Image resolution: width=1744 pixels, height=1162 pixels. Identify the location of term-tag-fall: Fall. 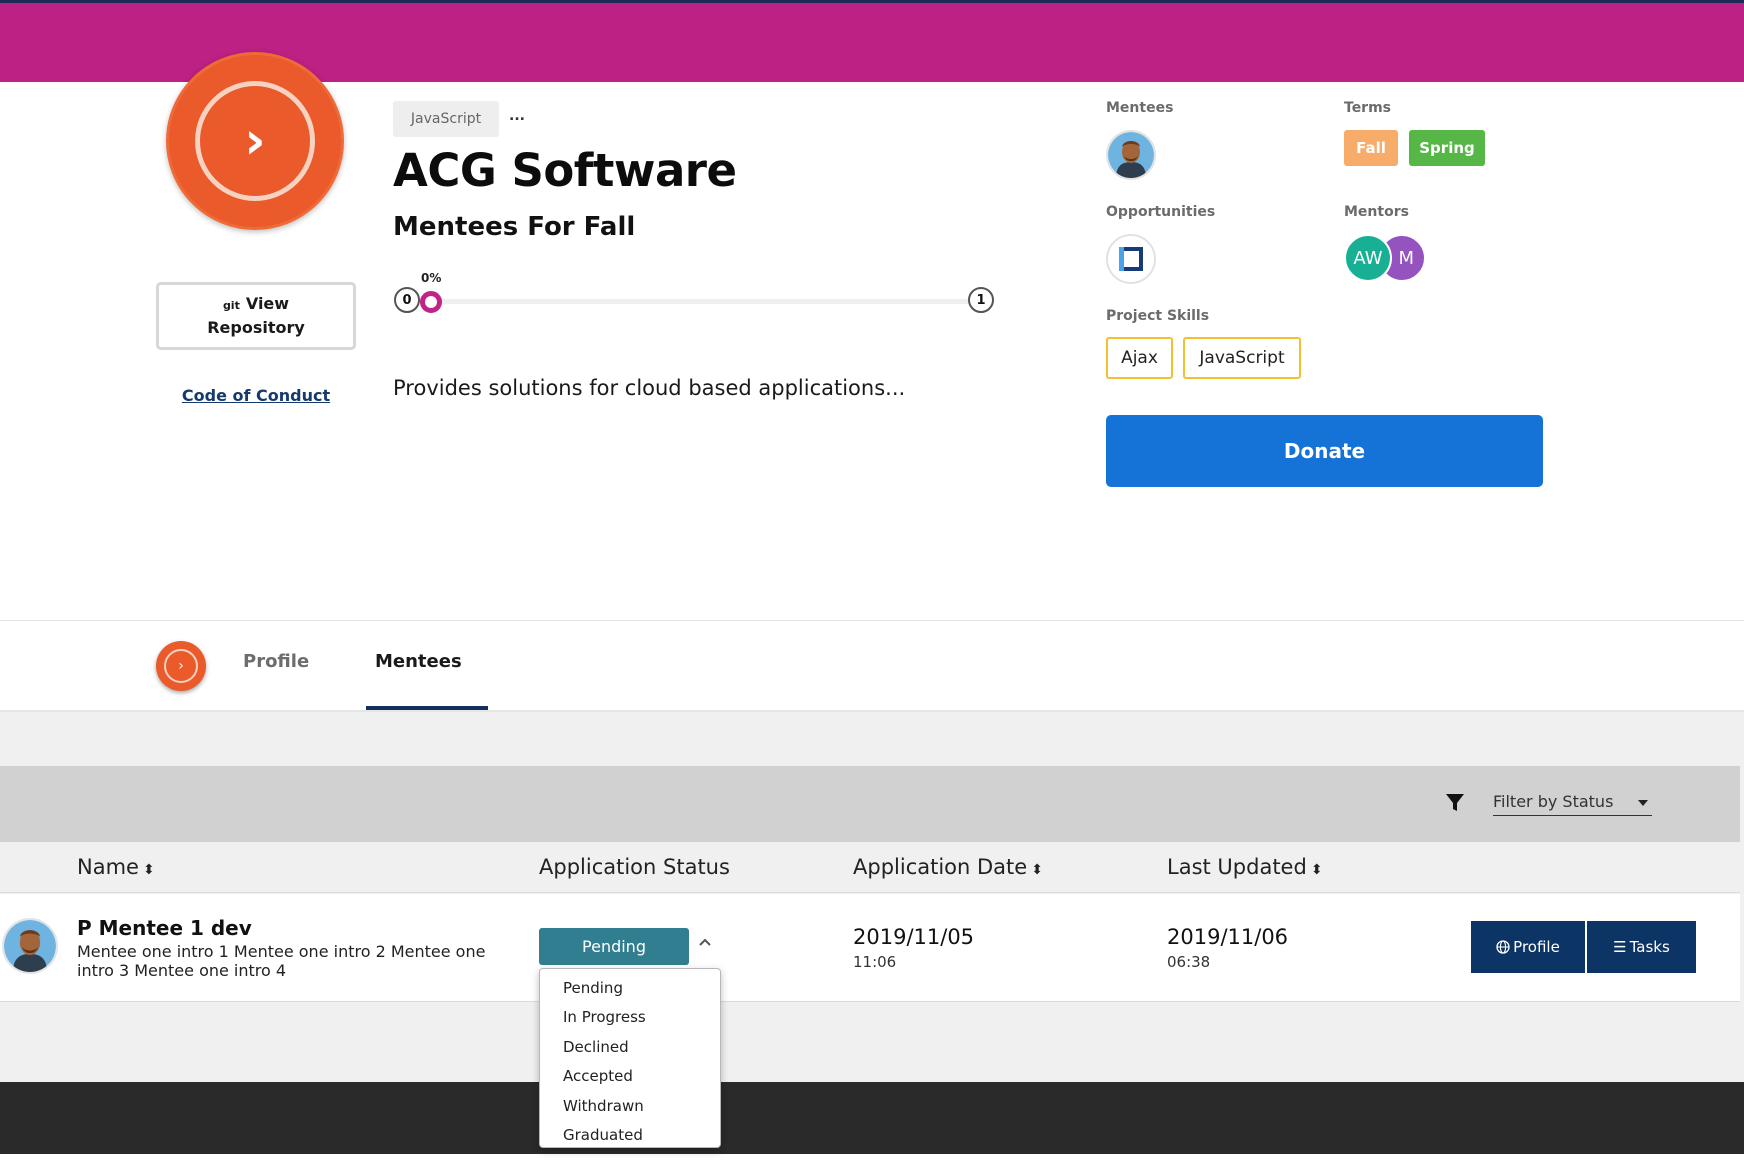
(1371, 148).